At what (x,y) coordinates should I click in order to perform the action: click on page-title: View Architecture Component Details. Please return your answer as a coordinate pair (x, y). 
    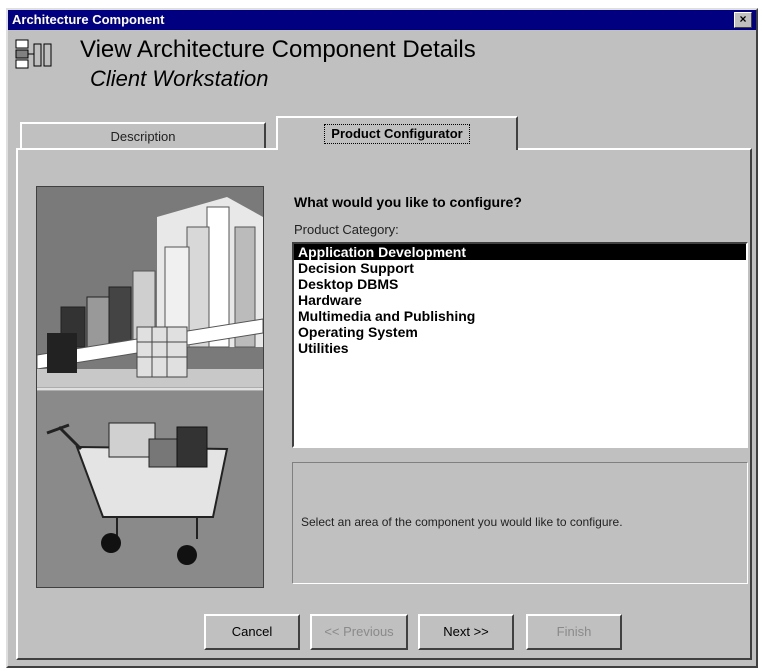
    Looking at the image, I should click on (278, 49).